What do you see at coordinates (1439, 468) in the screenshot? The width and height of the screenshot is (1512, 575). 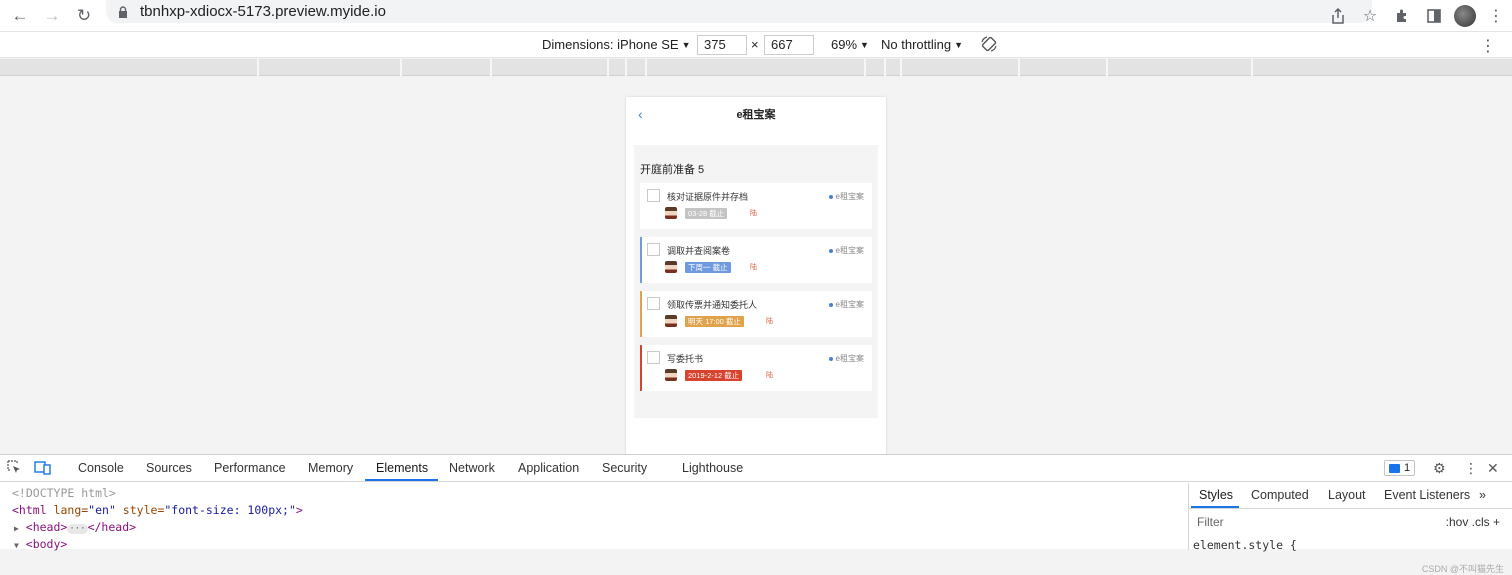 I see `settings-gear-icon: ⚙` at bounding box center [1439, 468].